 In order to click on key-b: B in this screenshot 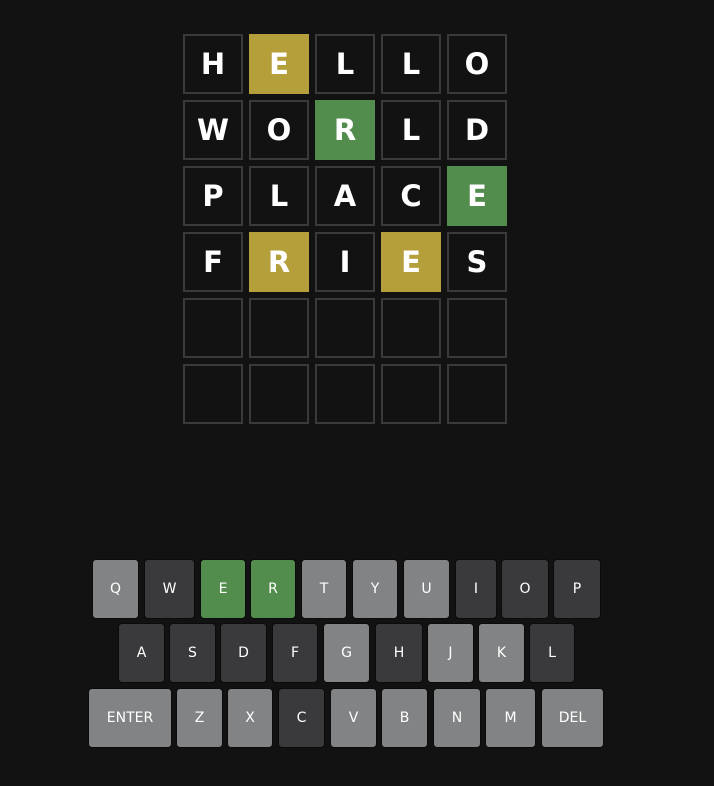, I will do `click(404, 718)`.